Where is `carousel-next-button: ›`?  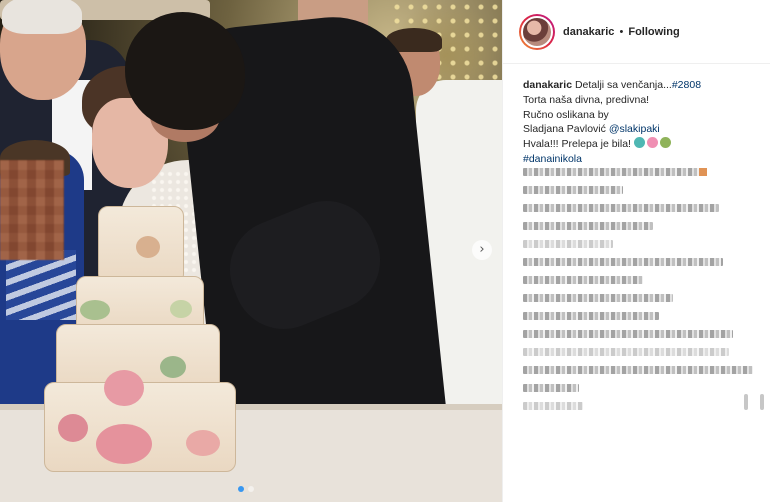
carousel-next-button: › is located at coordinates (482, 250).